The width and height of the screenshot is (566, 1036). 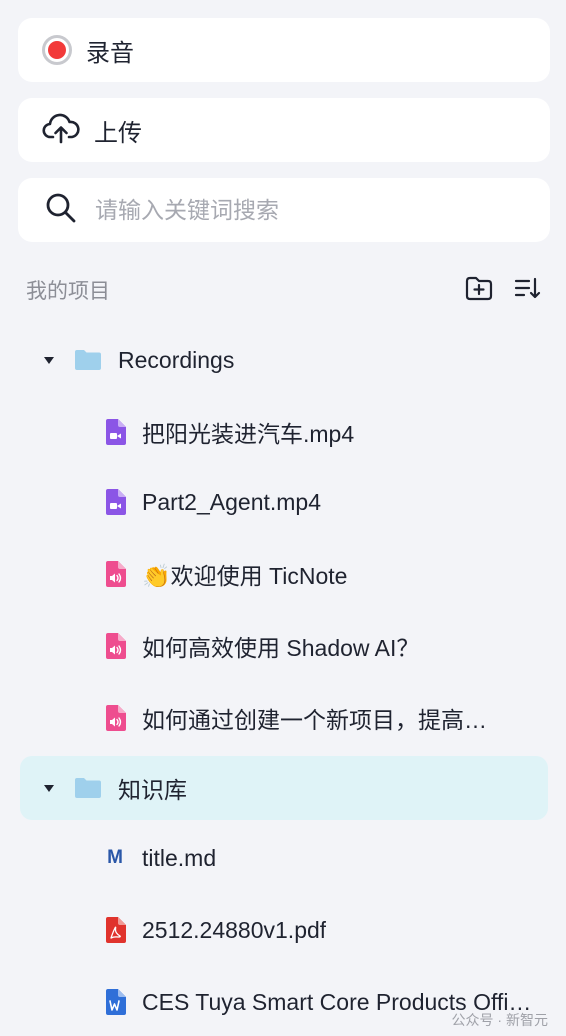 I want to click on file-row: 2512.24880v1.pdf, so click(x=284, y=930).